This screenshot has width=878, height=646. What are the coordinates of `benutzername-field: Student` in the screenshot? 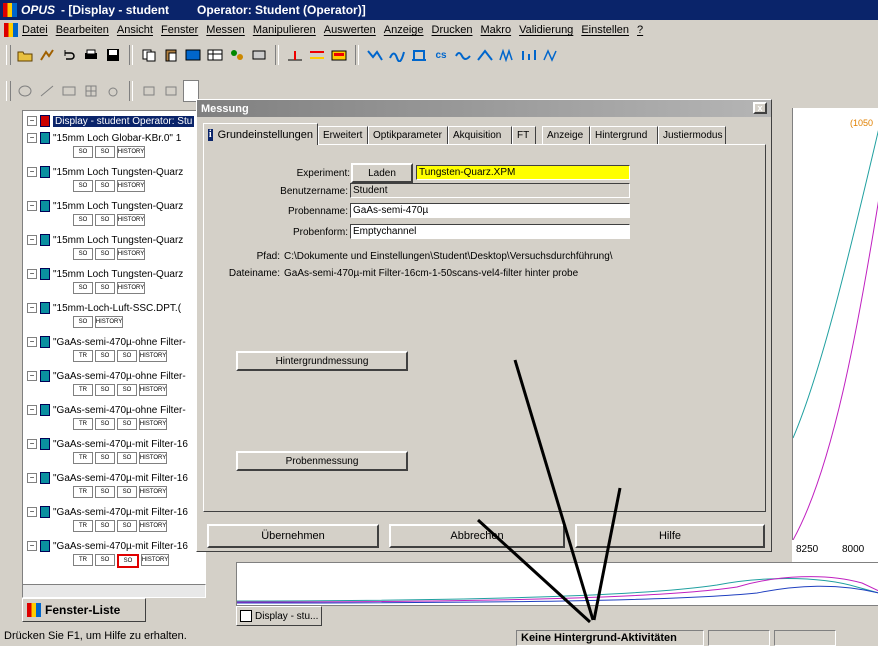 It's located at (490, 190).